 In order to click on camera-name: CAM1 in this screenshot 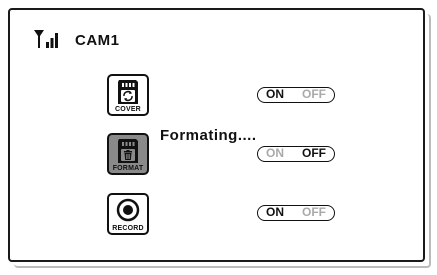, I will do `click(97, 40)`.